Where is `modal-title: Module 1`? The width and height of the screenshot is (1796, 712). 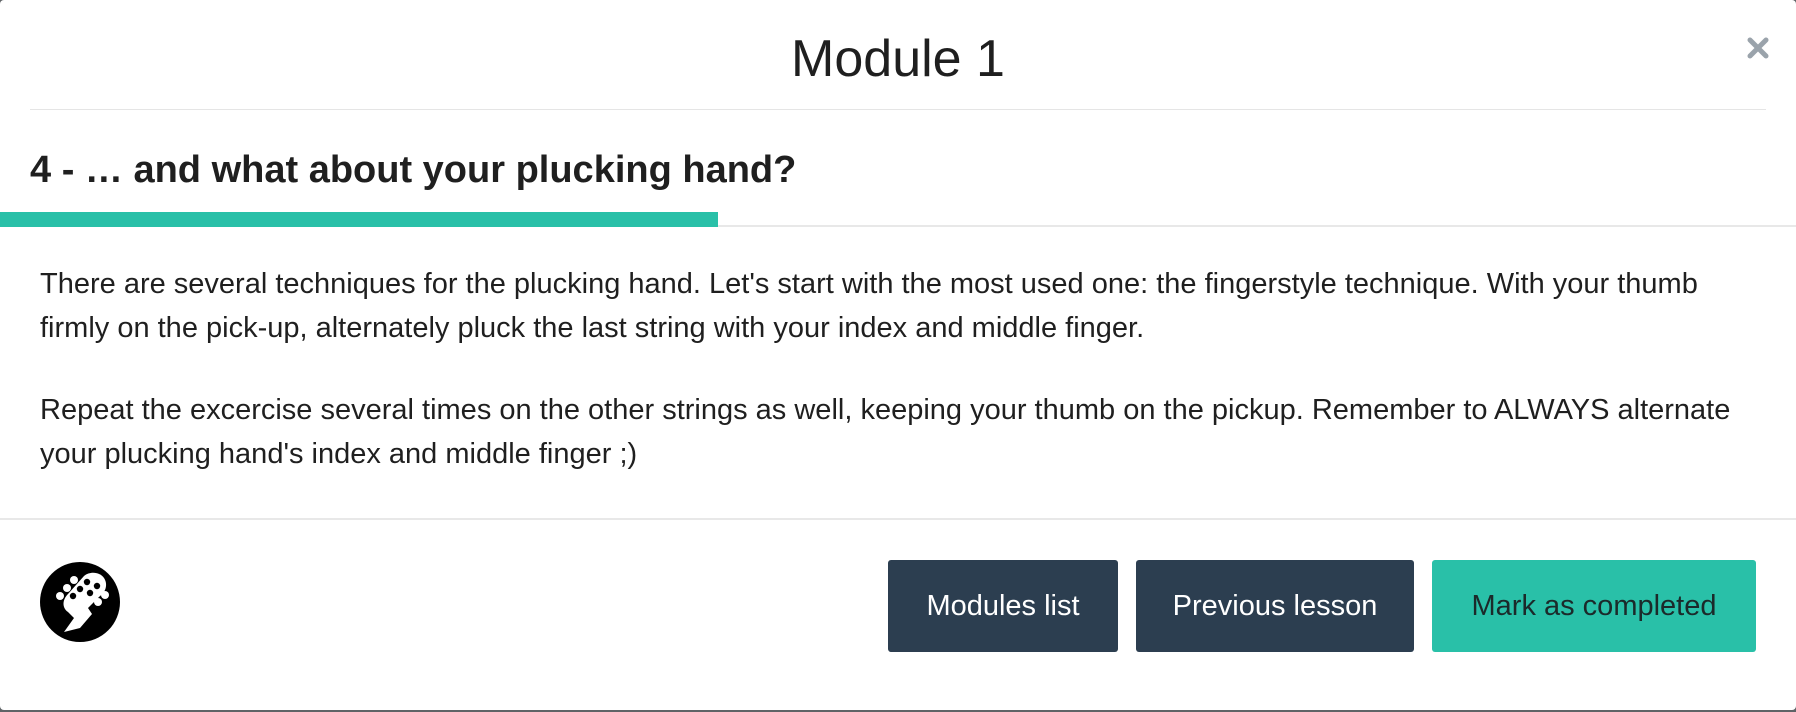 modal-title: Module 1 is located at coordinates (898, 59).